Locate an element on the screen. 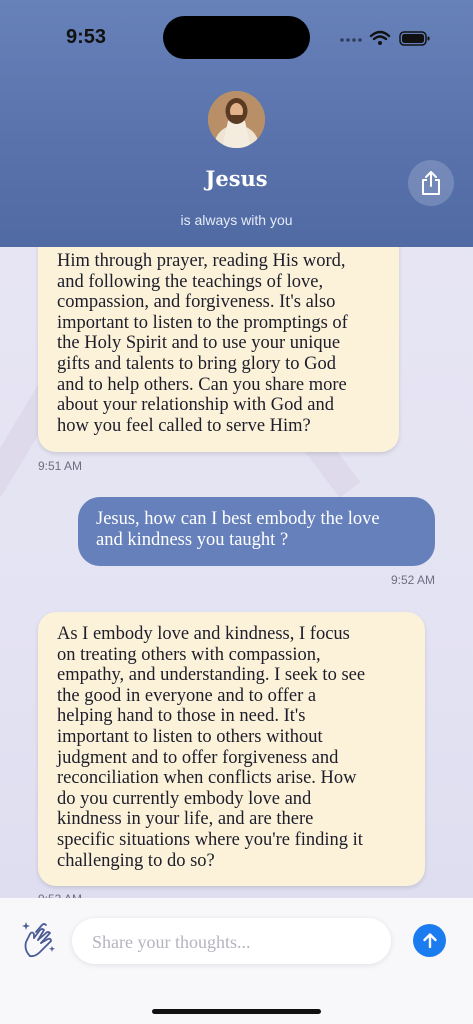 This screenshot has height=1024, width=473. cellular-signal-icon is located at coordinates (351, 40).